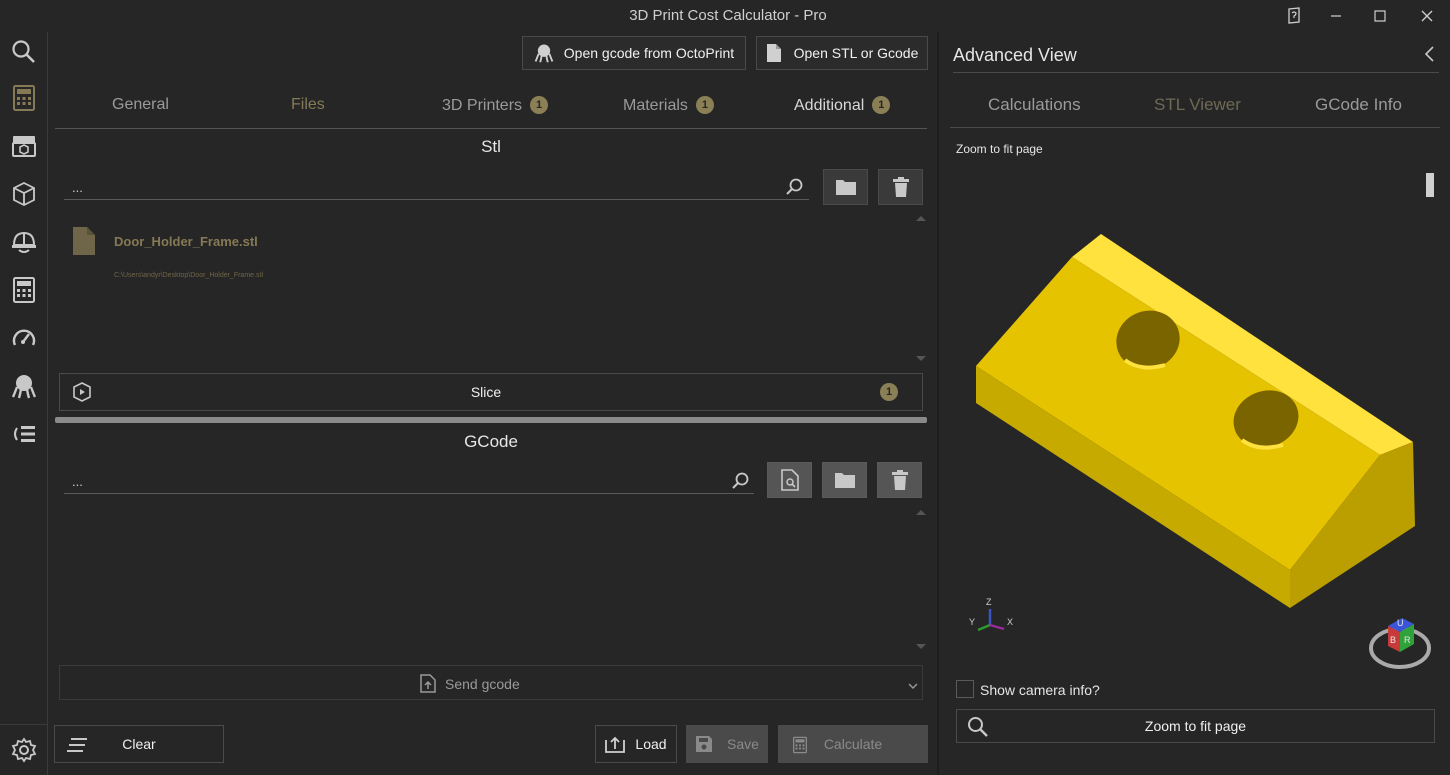  I want to click on sidebar, so click(24, 403).